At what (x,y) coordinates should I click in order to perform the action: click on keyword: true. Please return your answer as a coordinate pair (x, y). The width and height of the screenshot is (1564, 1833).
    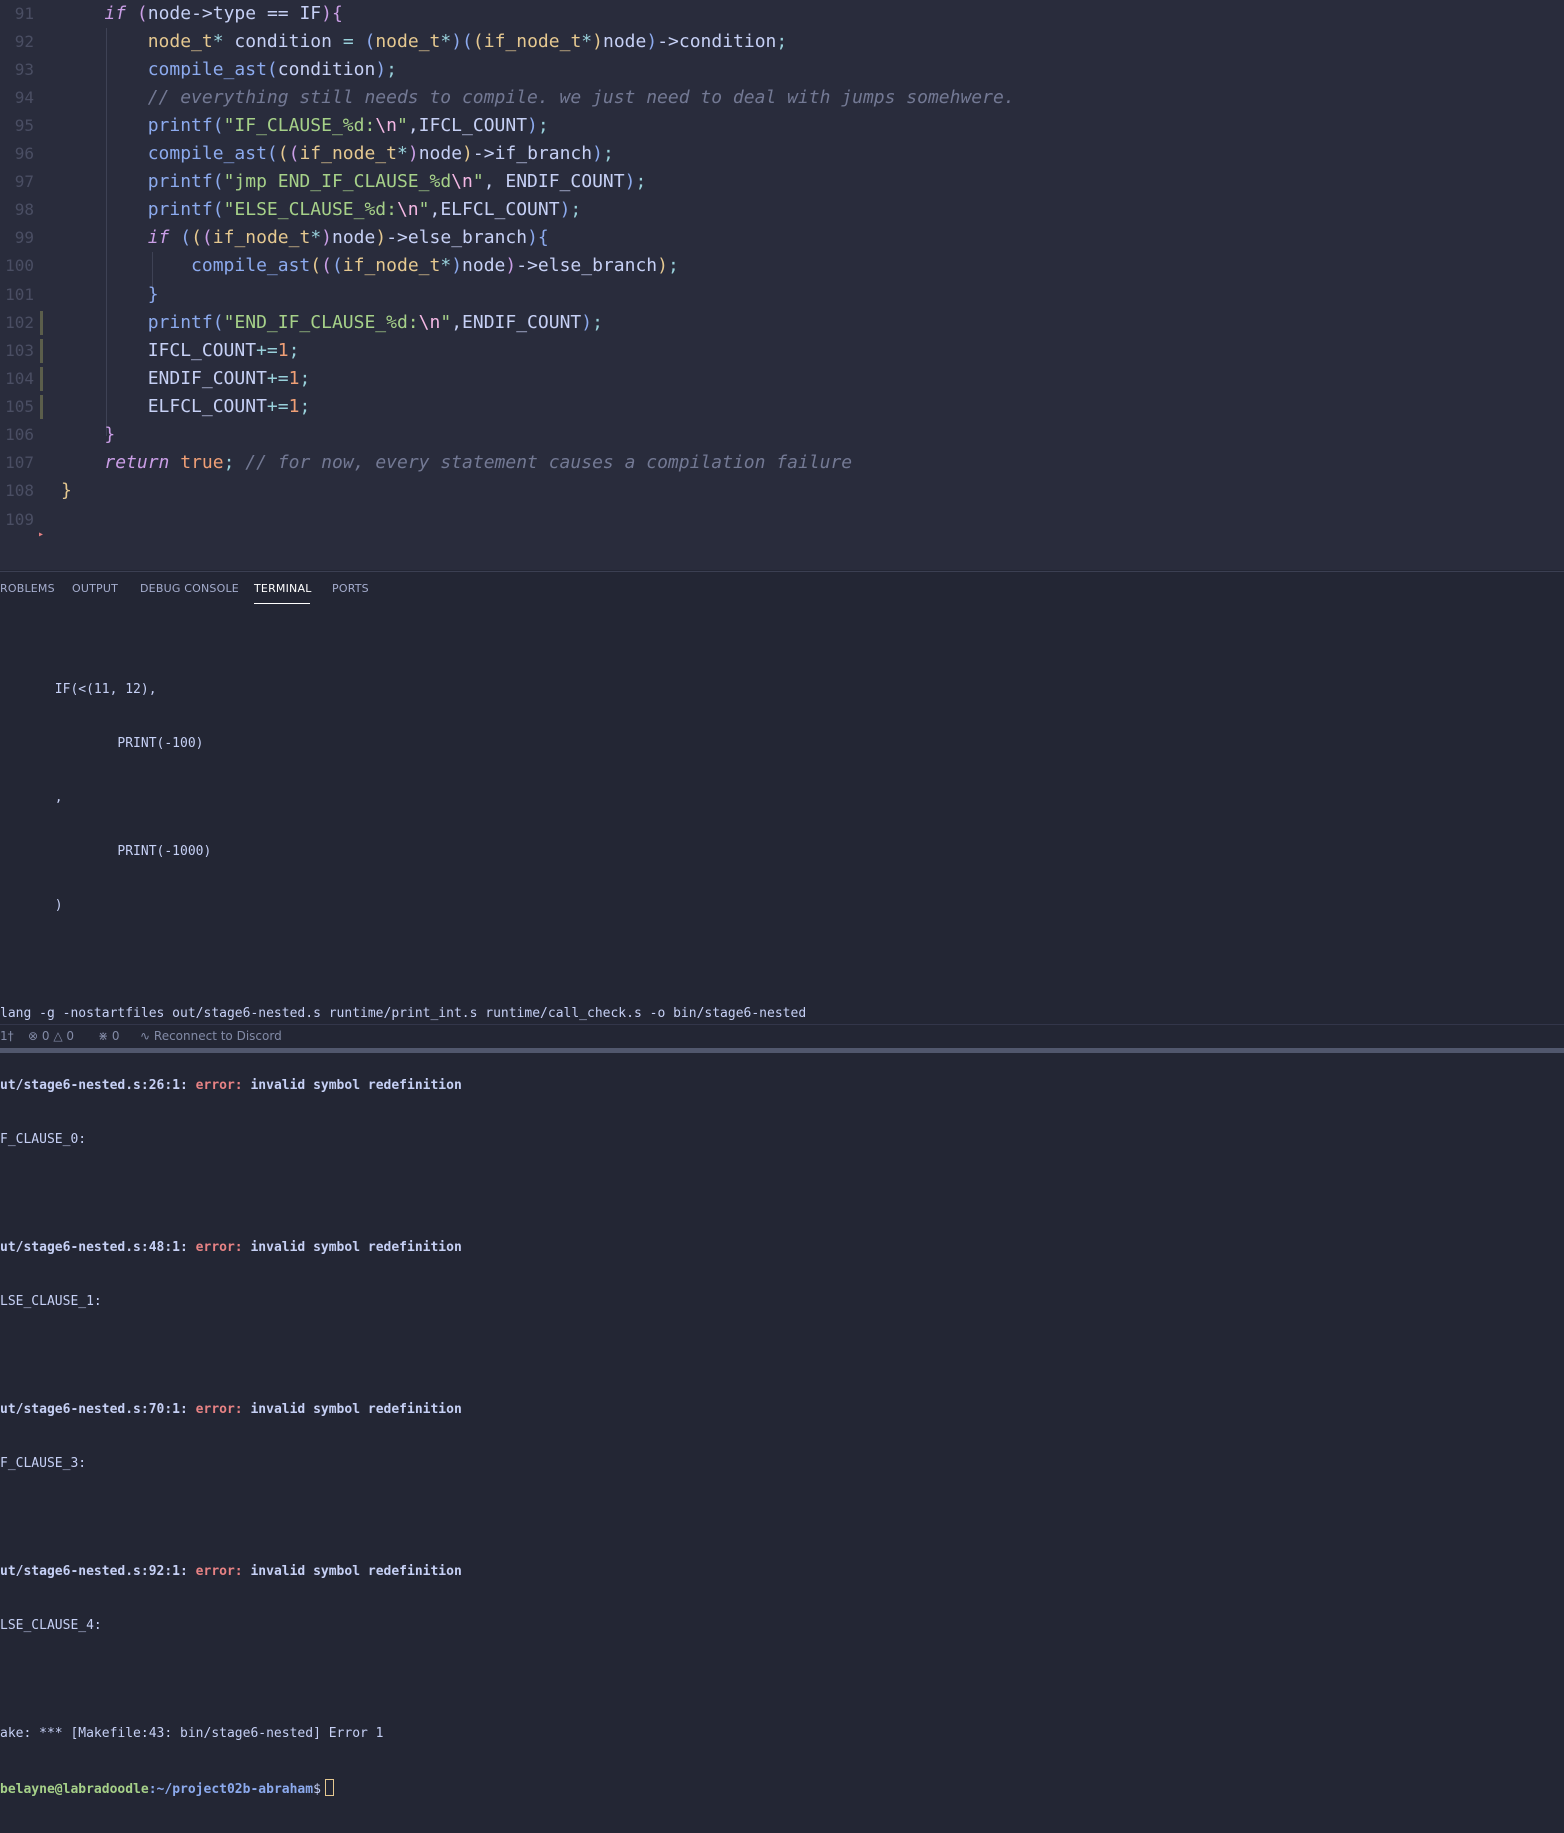
    Looking at the image, I should click on (202, 462).